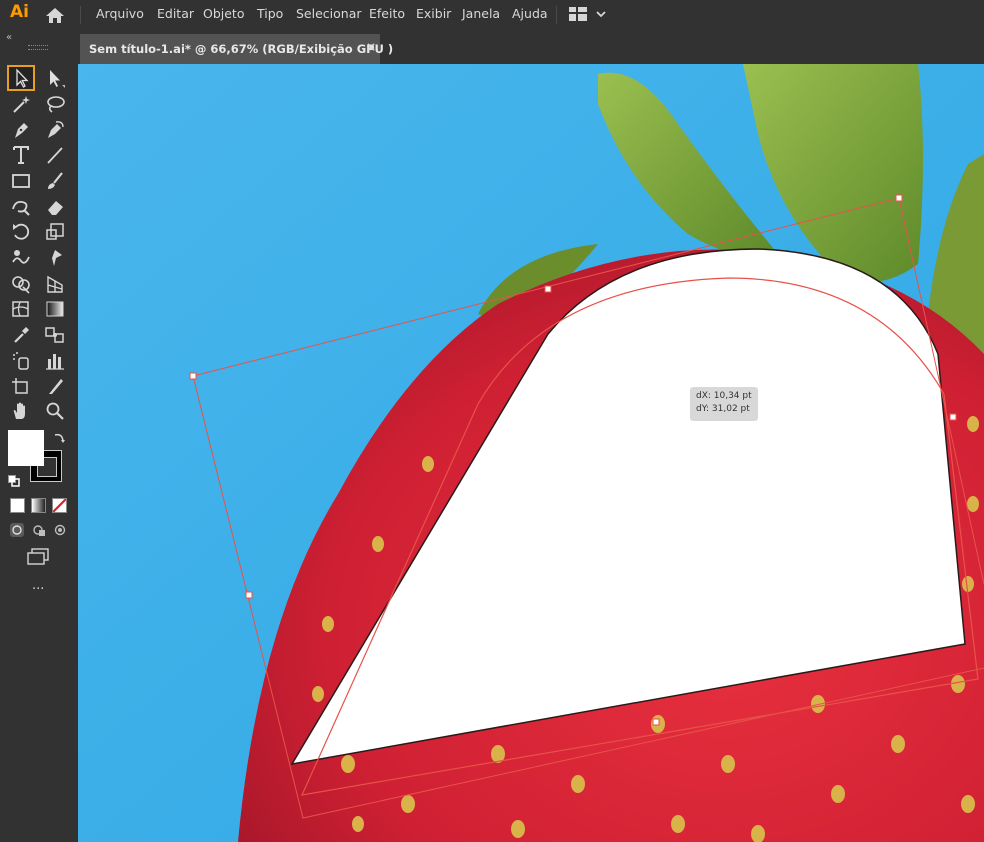  I want to click on app-logo: Ai, so click(19, 12).